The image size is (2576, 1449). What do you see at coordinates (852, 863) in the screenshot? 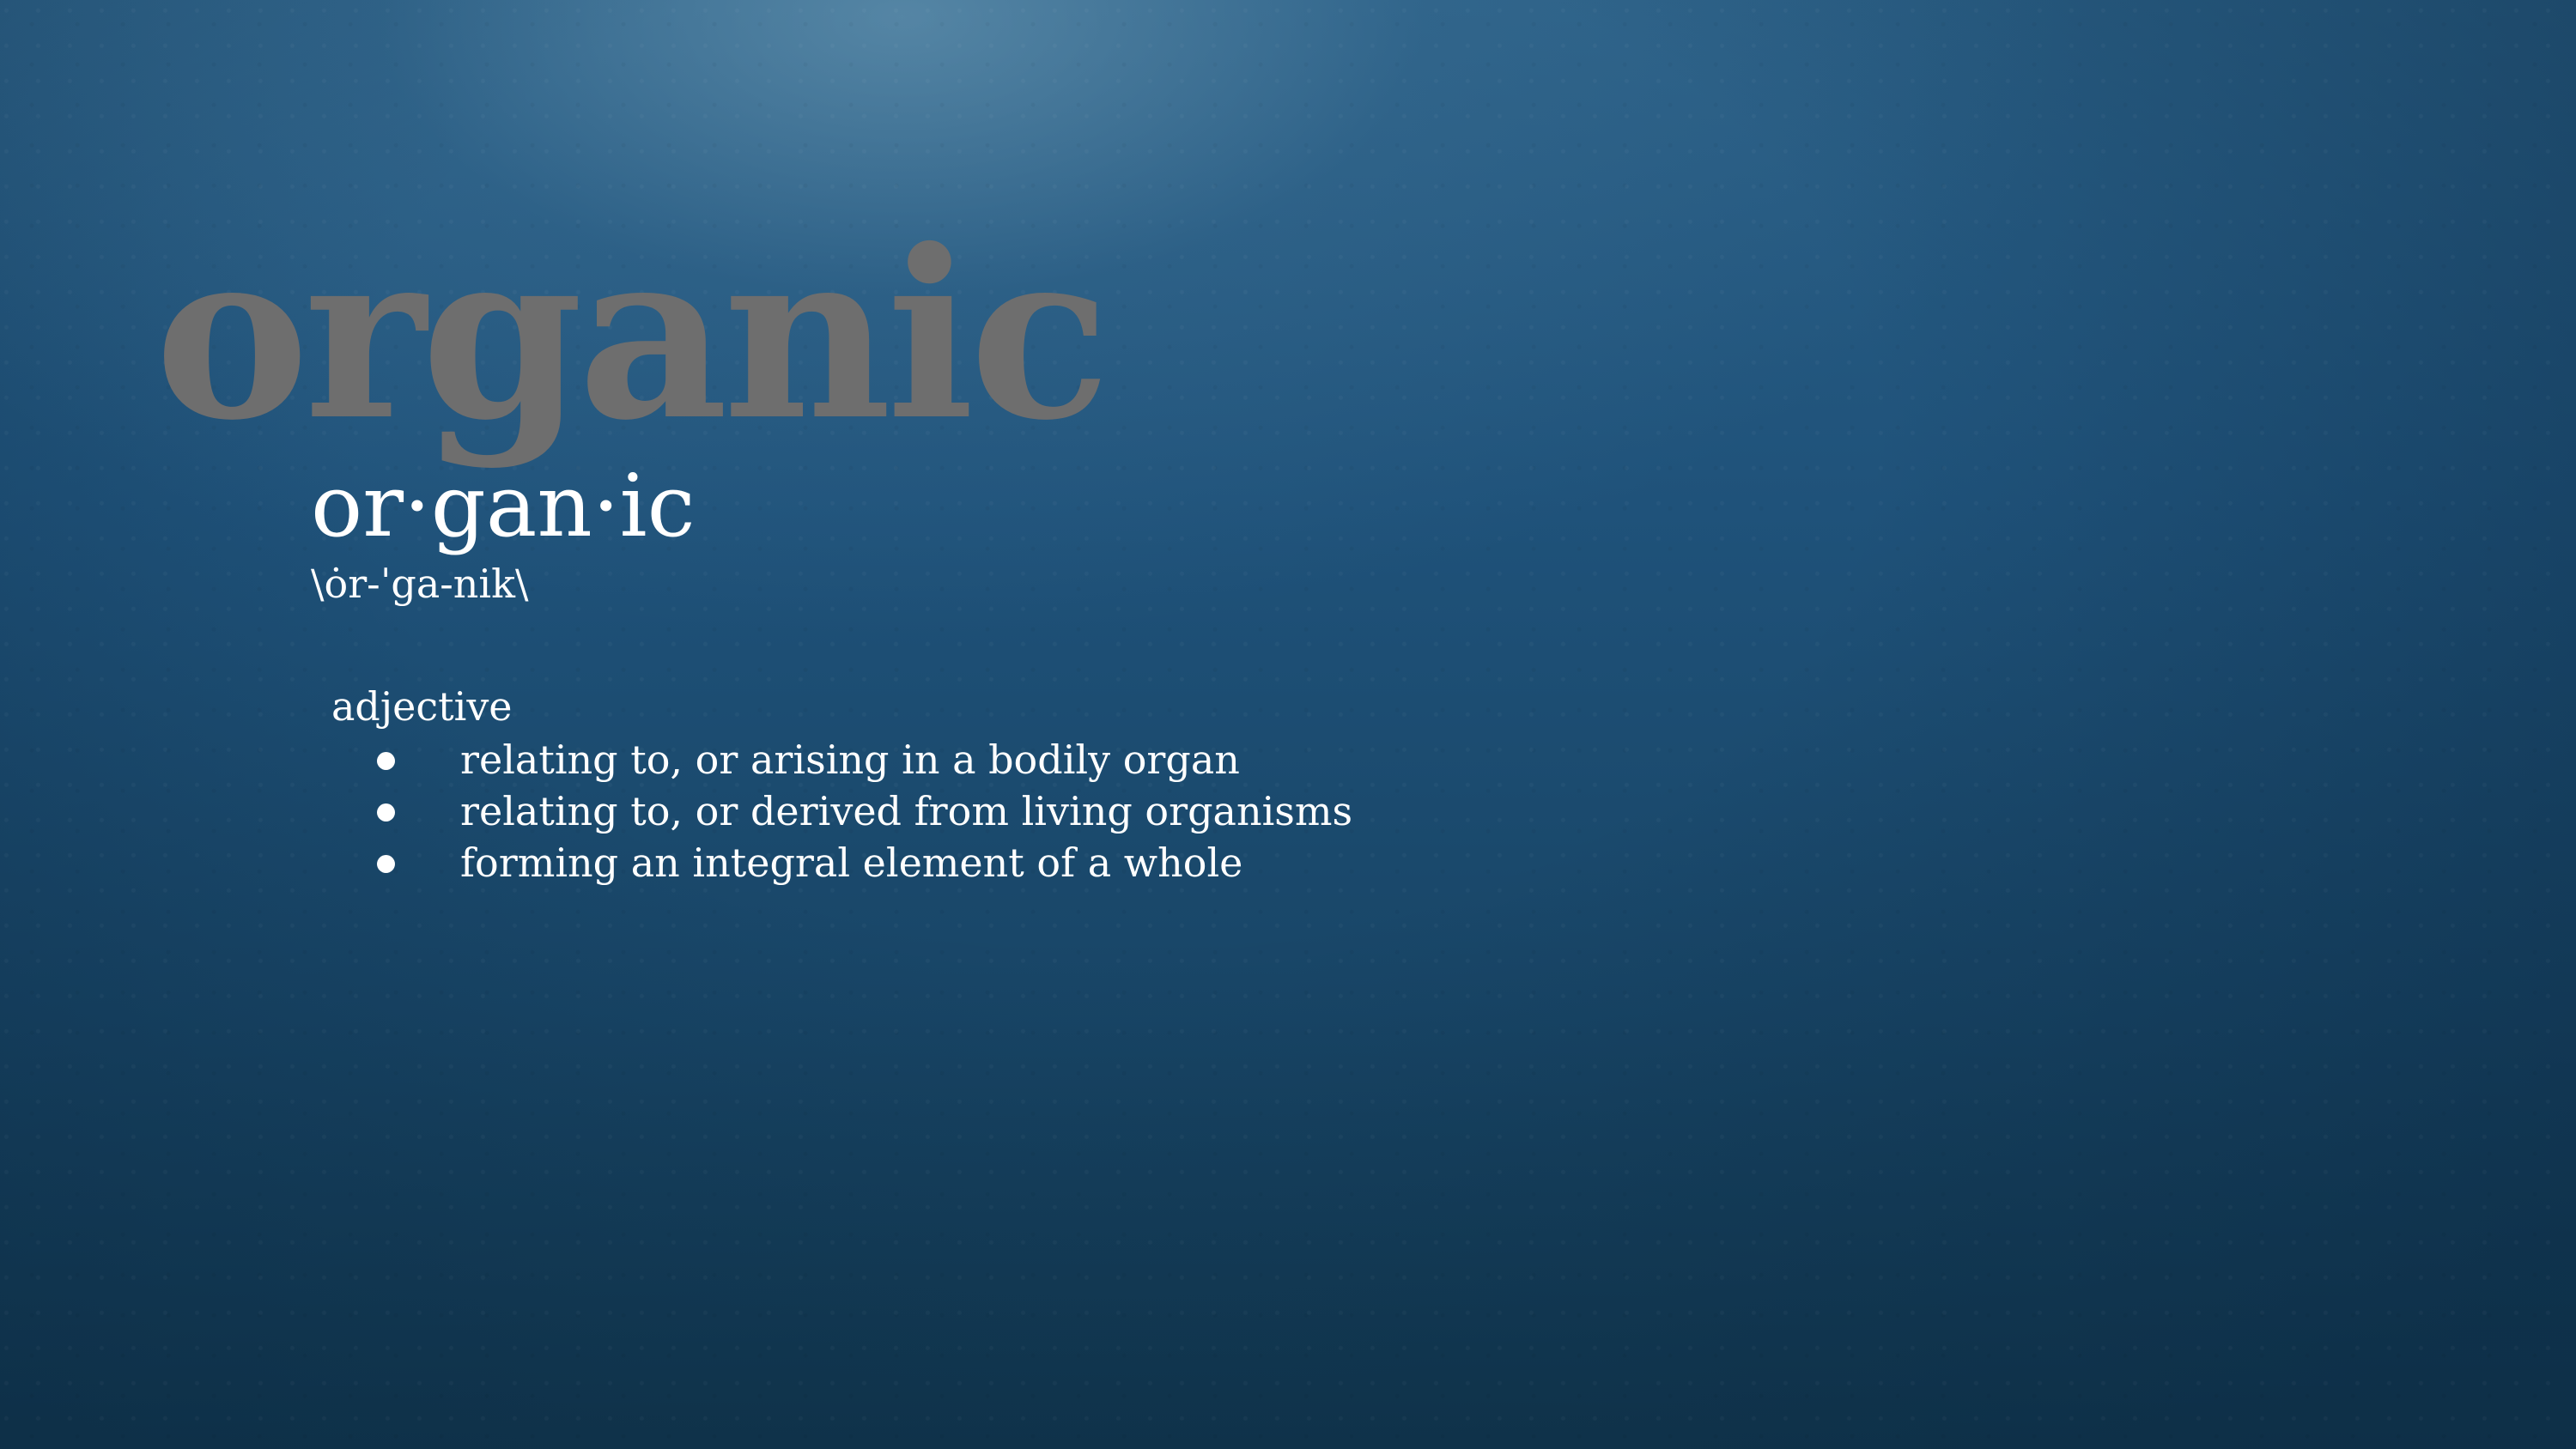
I see `definition-text: forming an integral element of a whole` at bounding box center [852, 863].